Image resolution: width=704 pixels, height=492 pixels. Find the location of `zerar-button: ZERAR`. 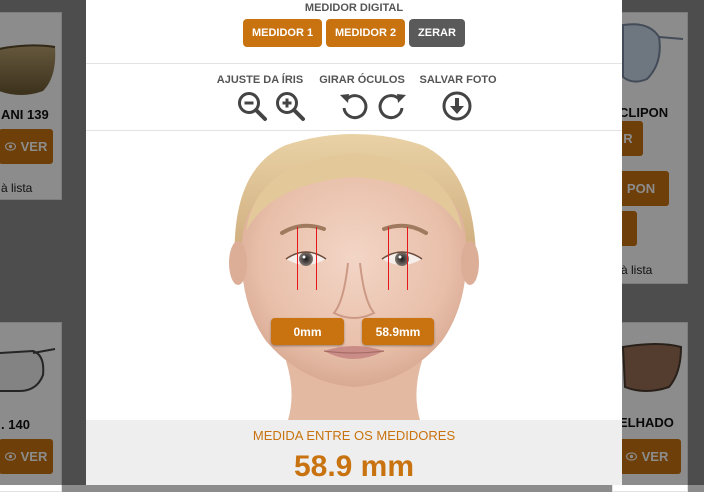

zerar-button: ZERAR is located at coordinates (437, 33).